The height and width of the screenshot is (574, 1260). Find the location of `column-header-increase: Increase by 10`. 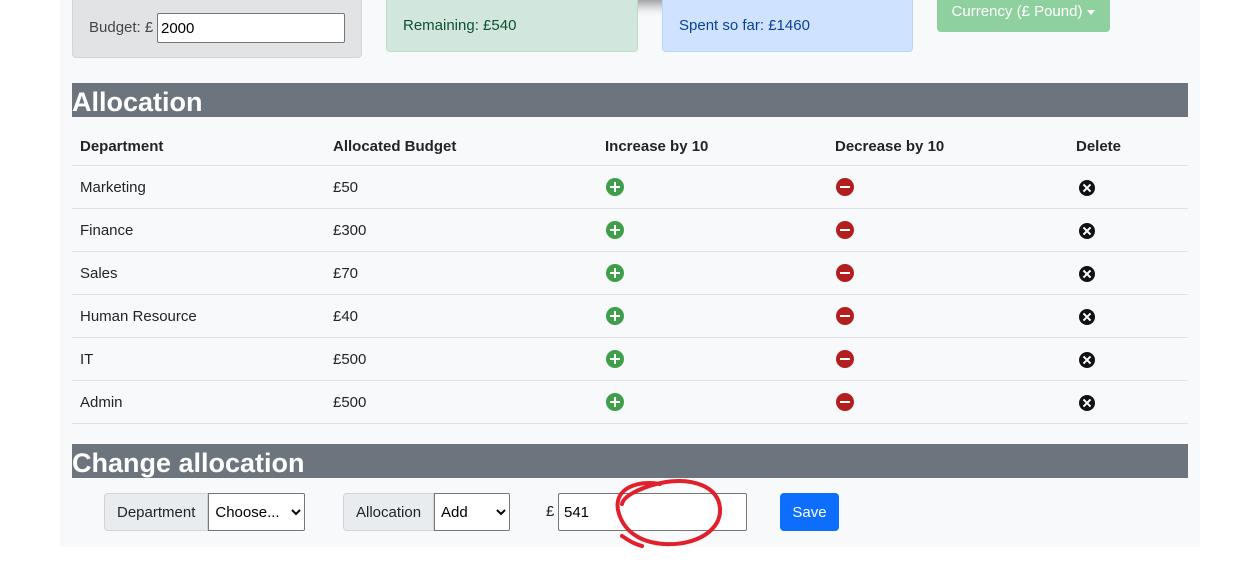

column-header-increase: Increase by 10 is located at coordinates (712, 146).